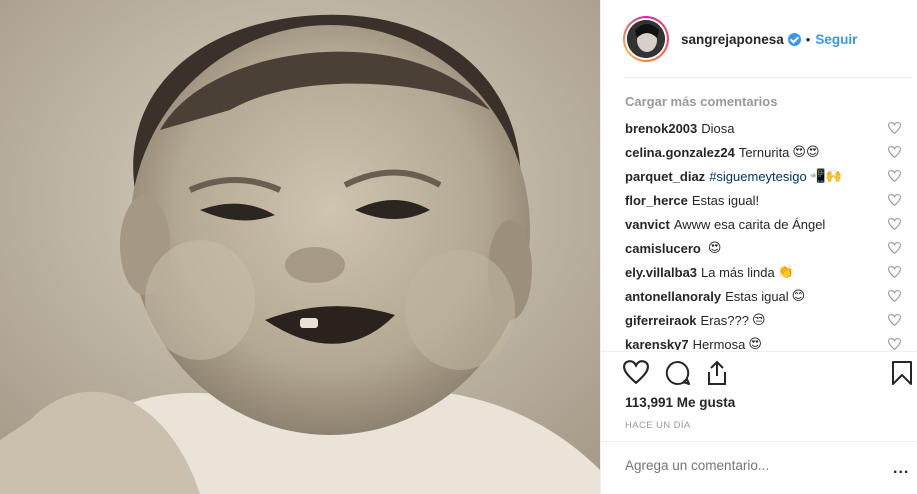  I want to click on likes-count: 113,991 Me gusta, so click(680, 402).